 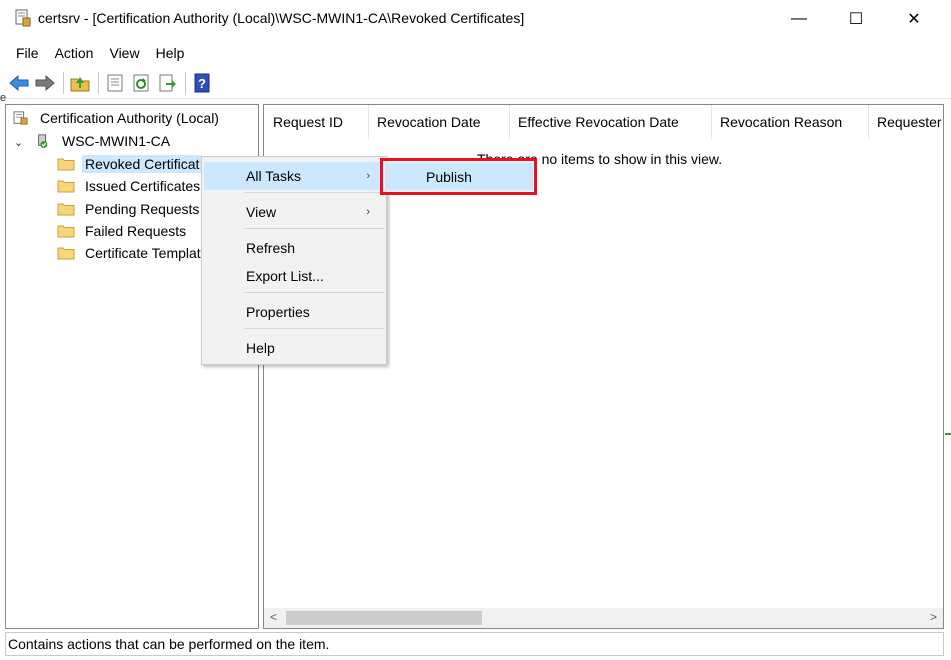 I want to click on help-icon: ?, so click(x=202, y=82).